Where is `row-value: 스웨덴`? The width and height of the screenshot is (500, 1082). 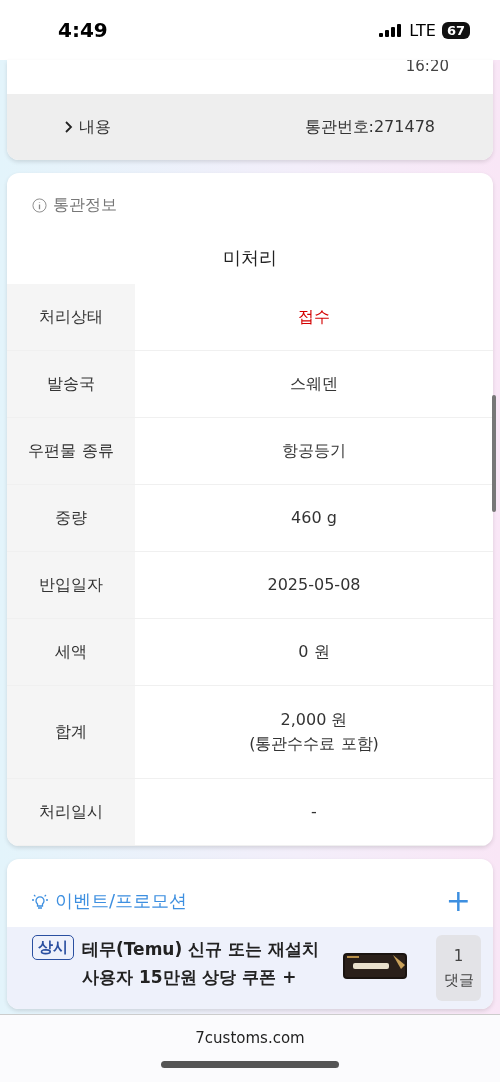 row-value: 스웨덴 is located at coordinates (314, 384).